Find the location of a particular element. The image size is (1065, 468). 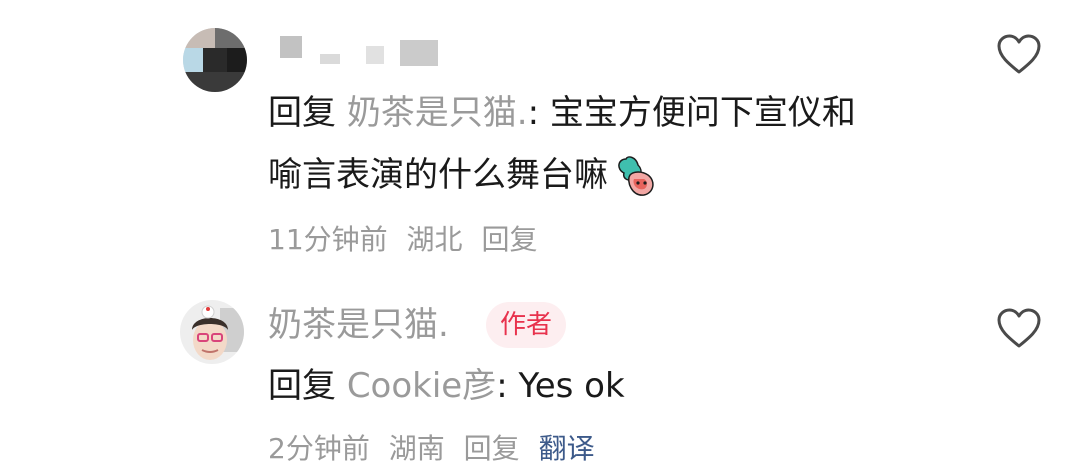

comment-text: 回复 Cookie彦: Yes ok is located at coordinates (628, 386).